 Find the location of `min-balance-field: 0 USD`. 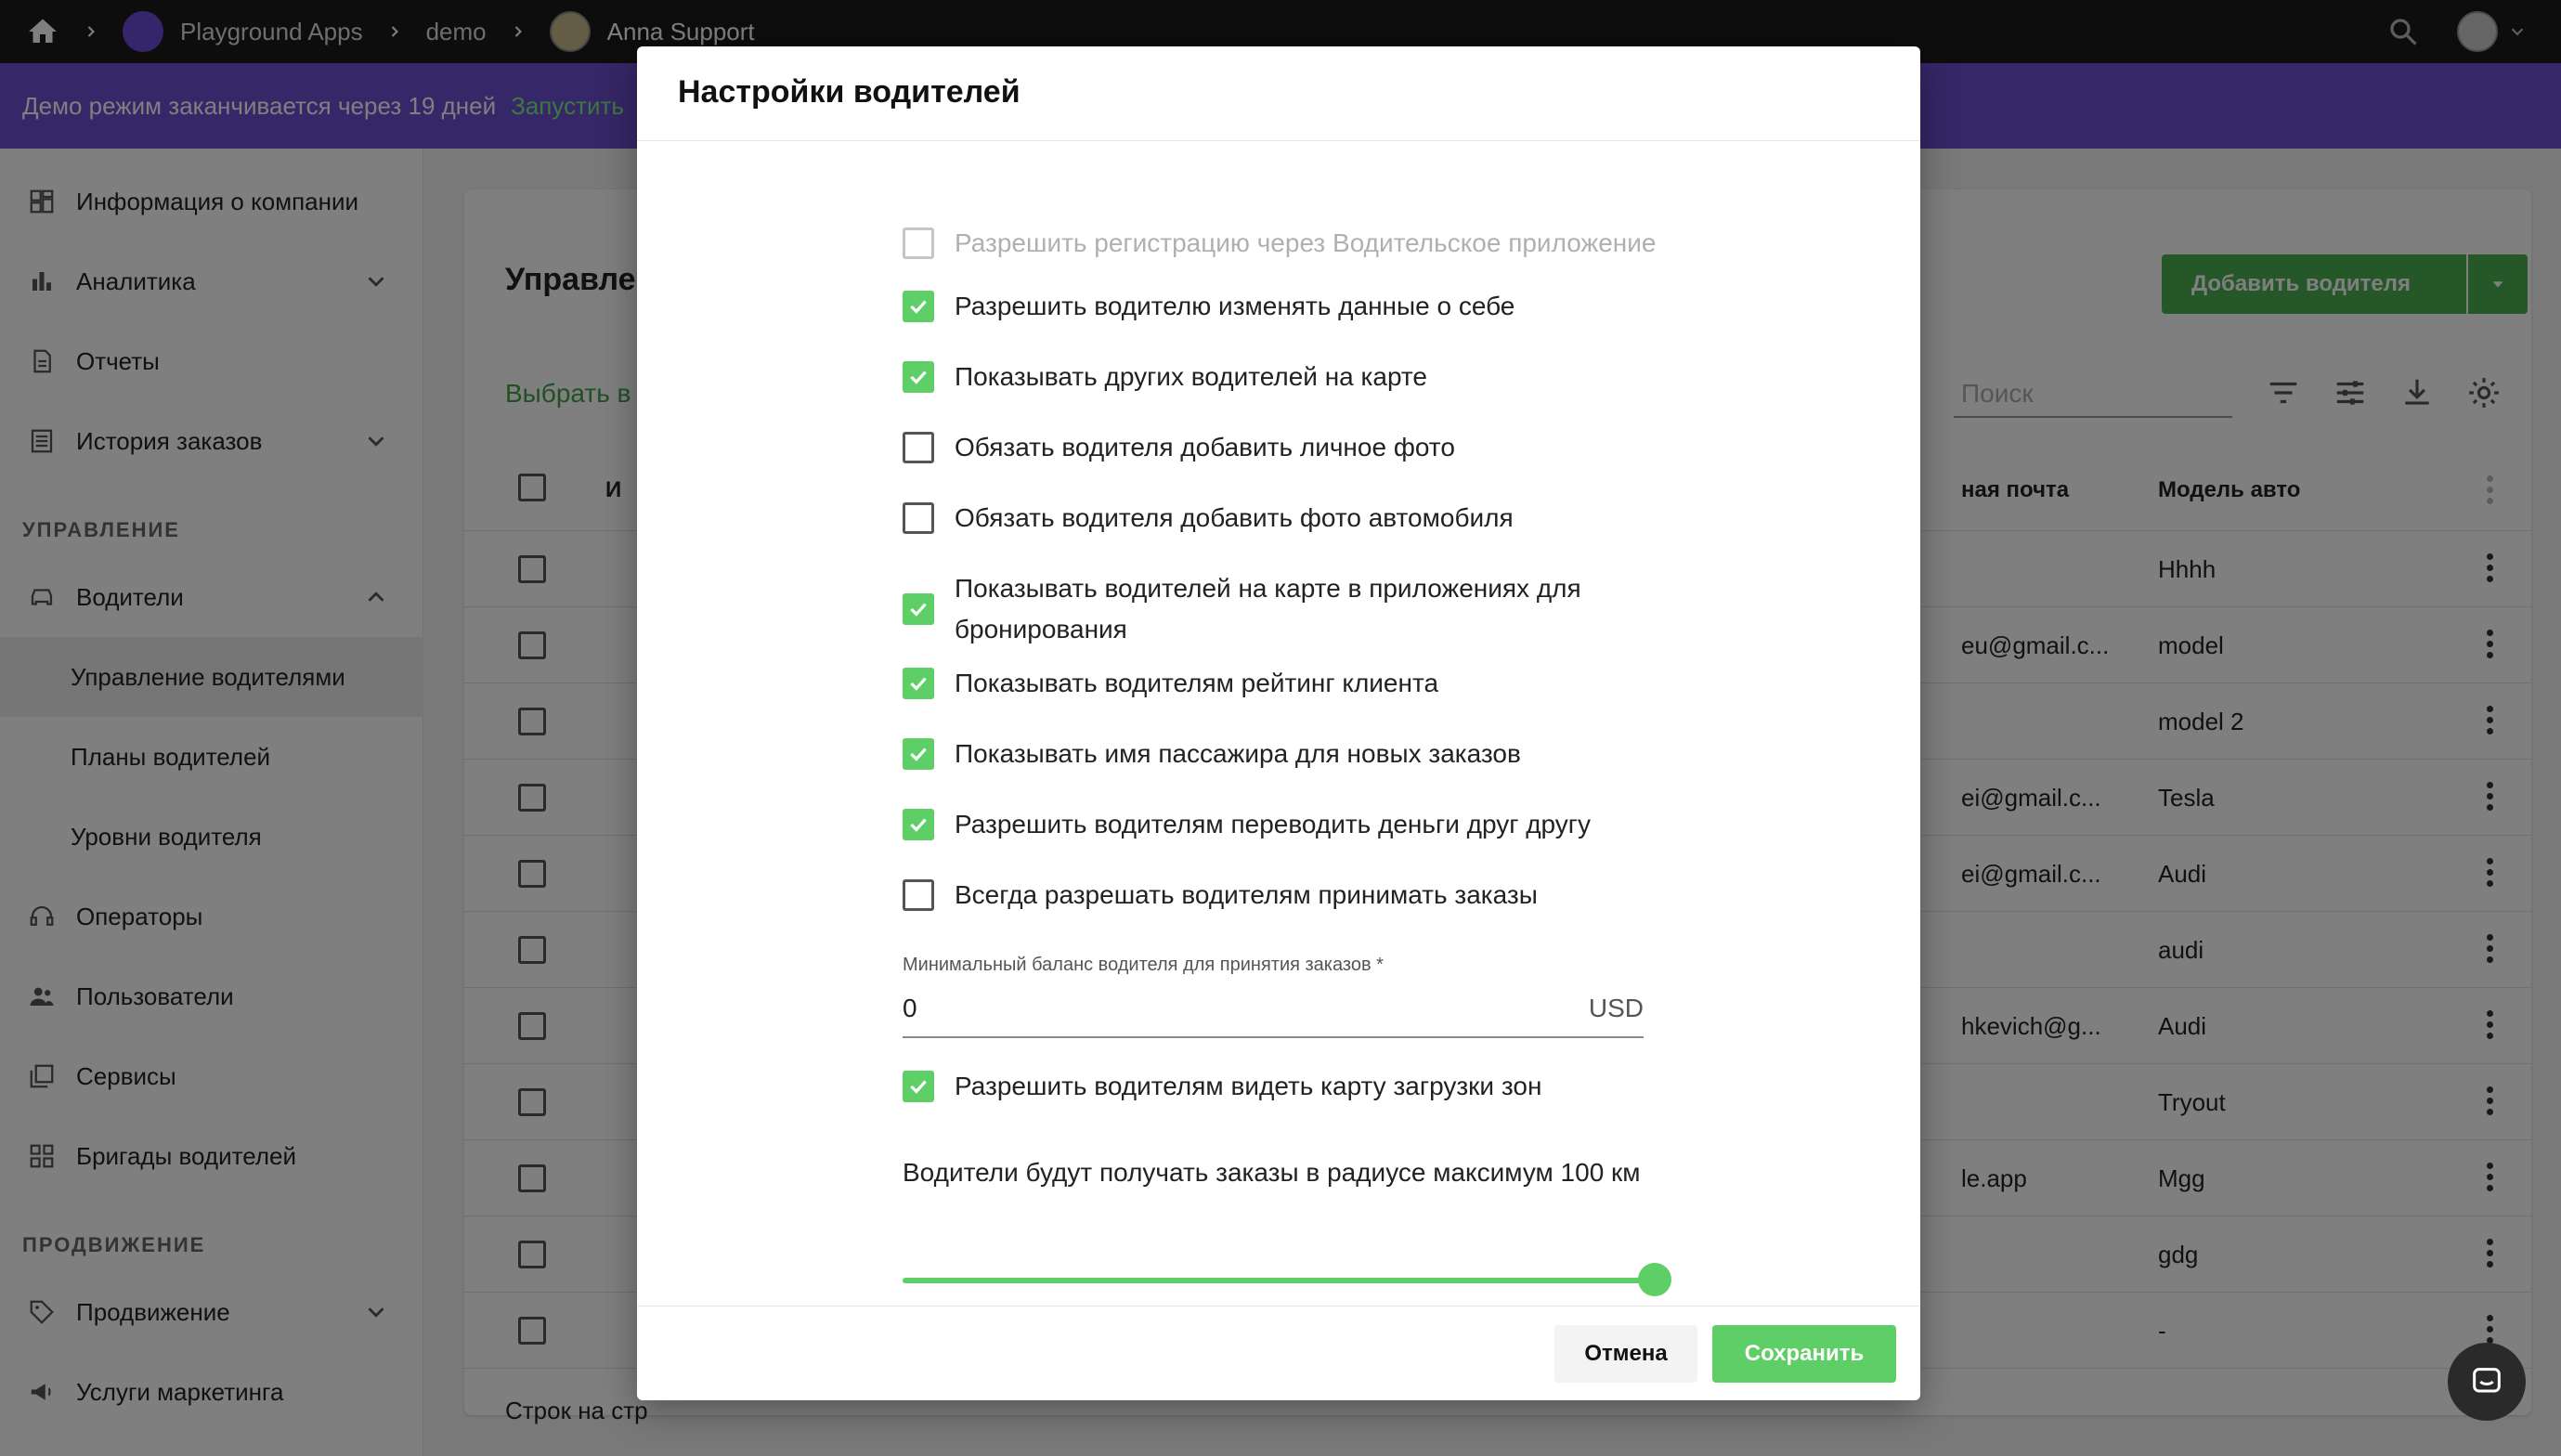

min-balance-field: 0 USD is located at coordinates (1273, 1010).